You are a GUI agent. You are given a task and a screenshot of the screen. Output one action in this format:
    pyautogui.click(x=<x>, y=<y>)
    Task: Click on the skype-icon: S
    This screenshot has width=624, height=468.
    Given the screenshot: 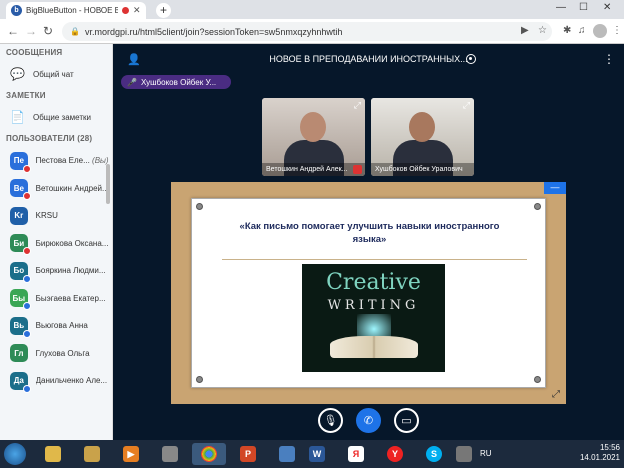 What is the action you would take?
    pyautogui.click(x=434, y=454)
    